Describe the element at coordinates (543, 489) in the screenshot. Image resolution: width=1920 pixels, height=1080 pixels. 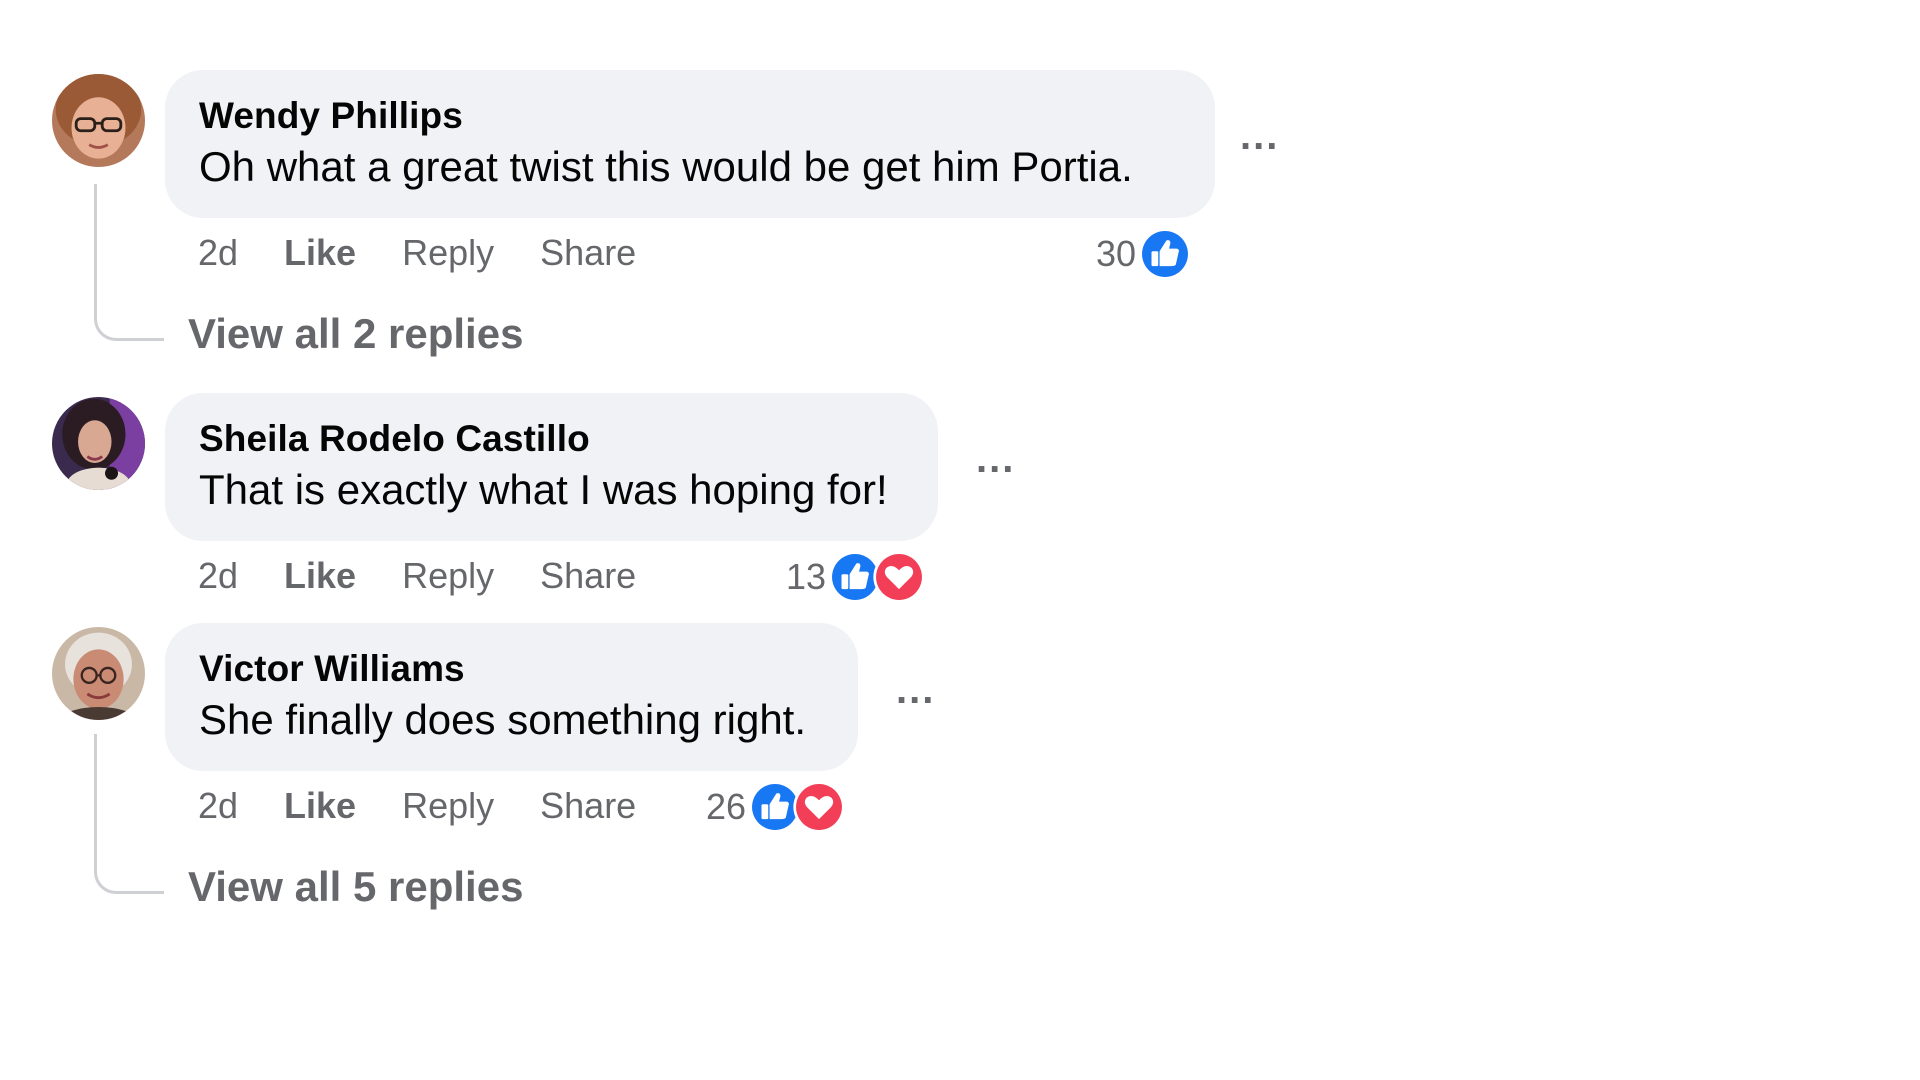
I see `comment-text: That is exactly what I was hoping for!` at that location.